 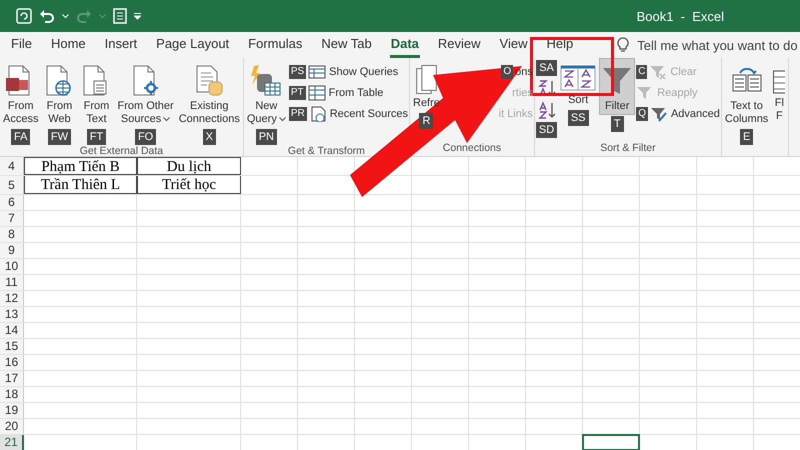 I want to click on group-label: Get & Transform, so click(x=326, y=150).